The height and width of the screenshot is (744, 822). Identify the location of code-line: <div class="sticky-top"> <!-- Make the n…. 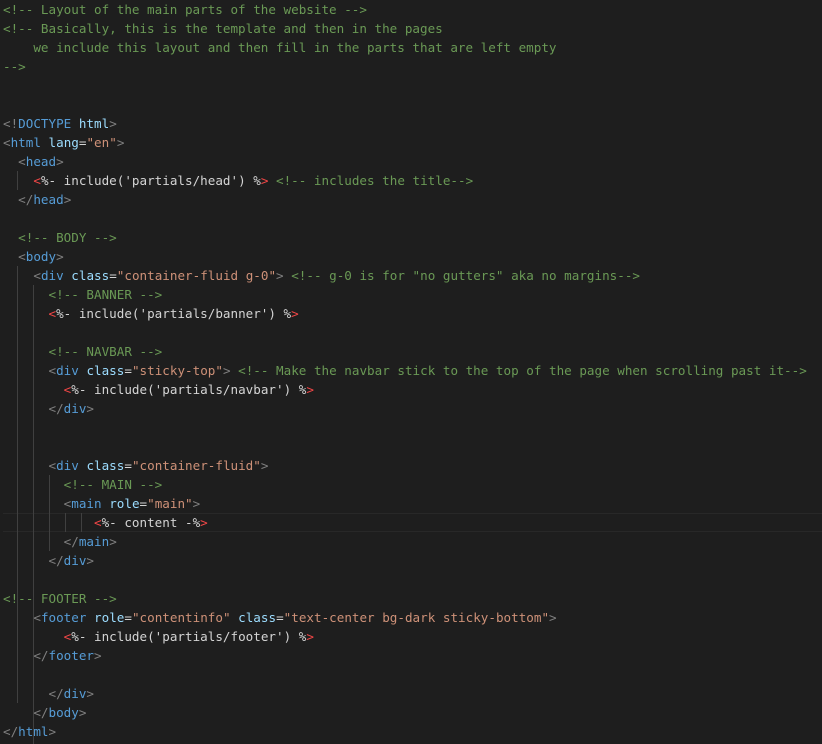
(405, 370).